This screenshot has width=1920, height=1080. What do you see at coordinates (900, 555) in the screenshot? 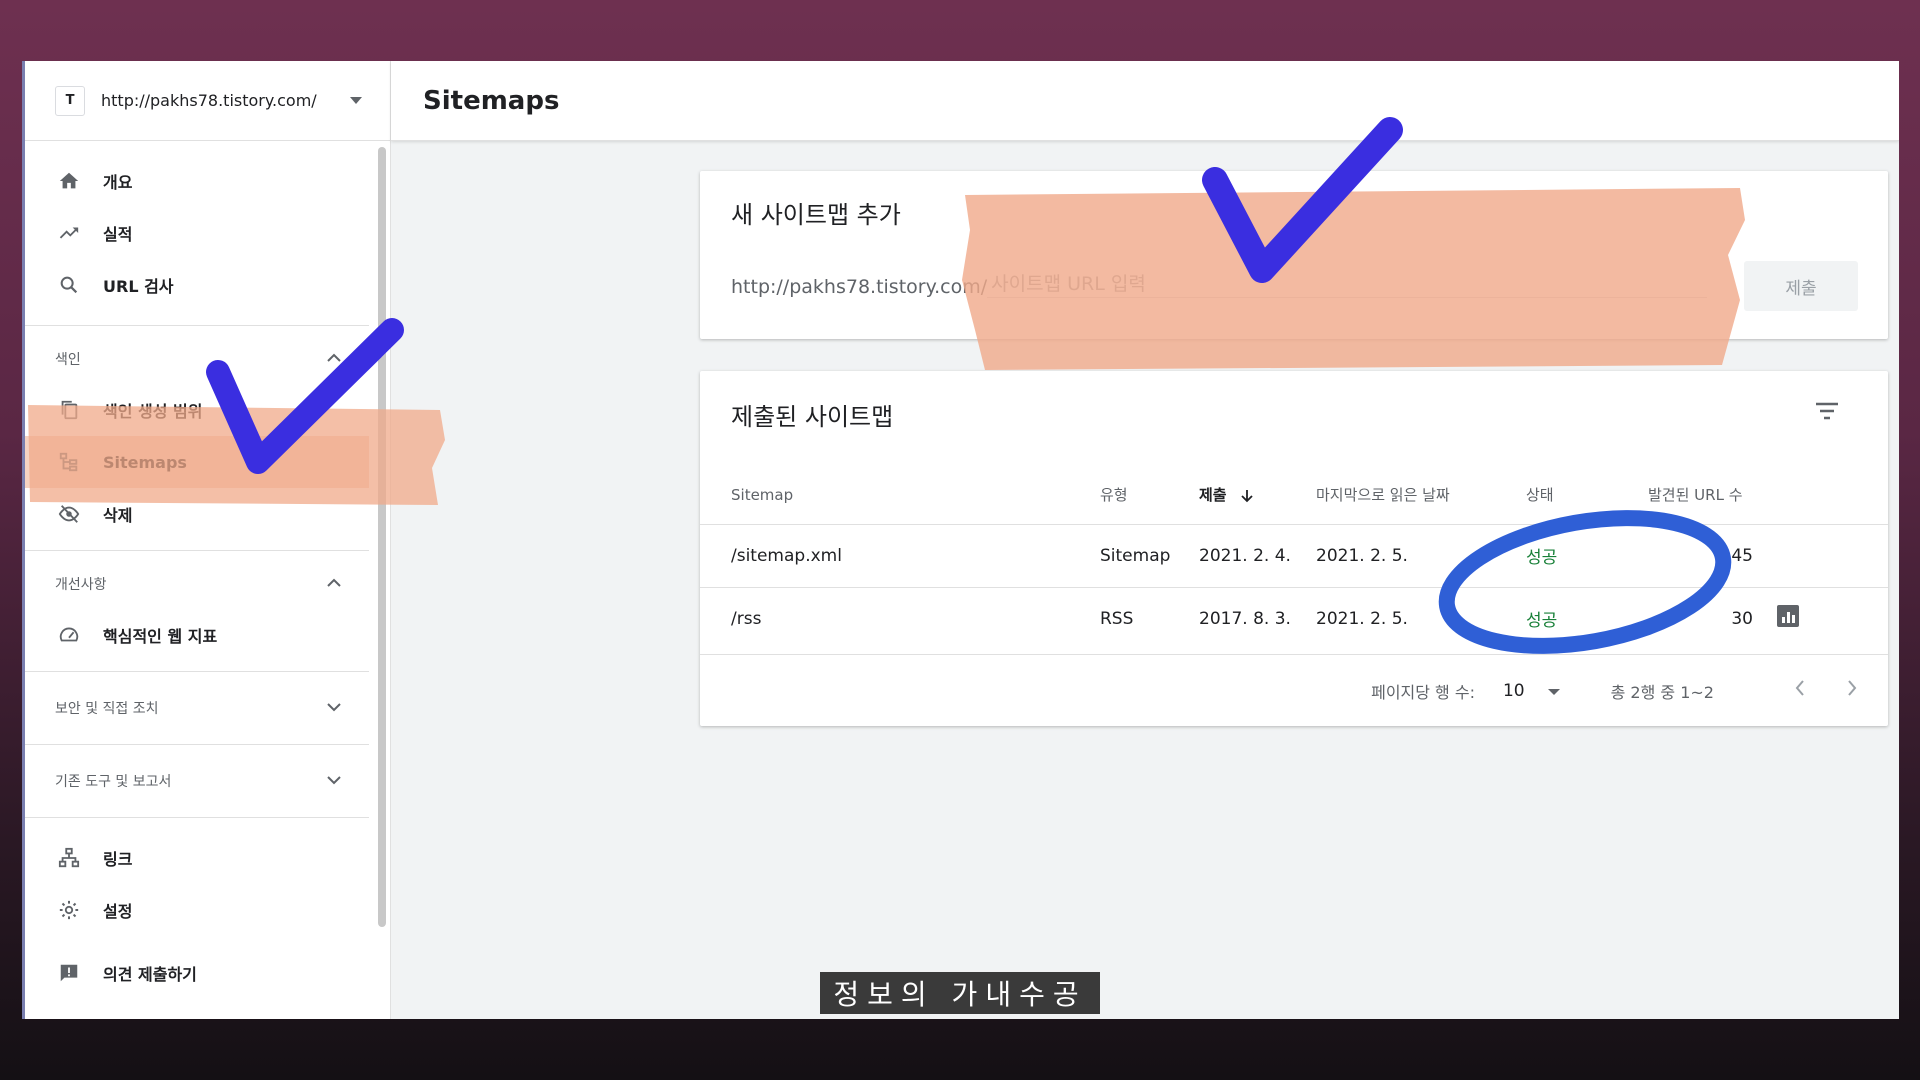
I see `cell-sitemap: /sitemap.xml` at bounding box center [900, 555].